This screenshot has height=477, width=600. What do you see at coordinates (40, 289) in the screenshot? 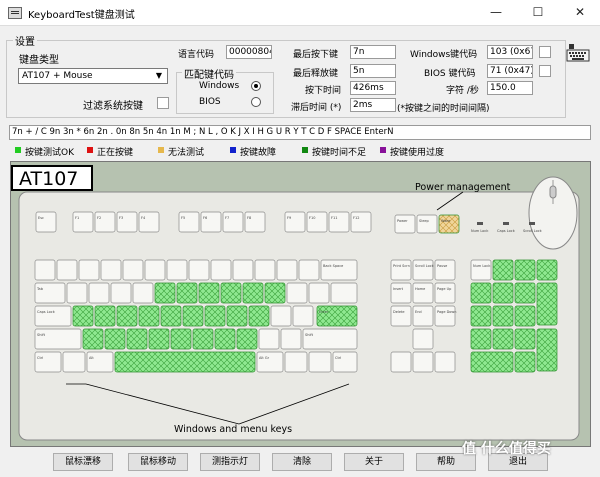
I see `key-label: Tab` at bounding box center [40, 289].